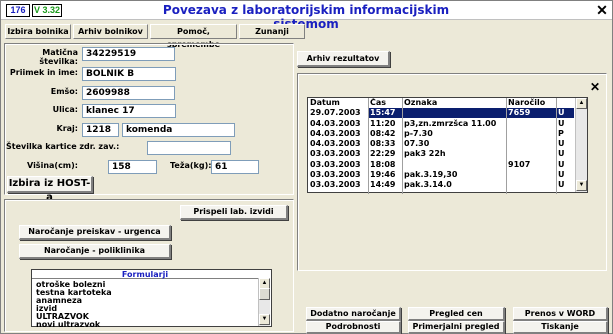 The height and width of the screenshot is (334, 613). What do you see at coordinates (441, 124) in the screenshot?
I see `table-row: 04.03.2003 11:20 p3,zn.zmrzšca 11.00 U` at bounding box center [441, 124].